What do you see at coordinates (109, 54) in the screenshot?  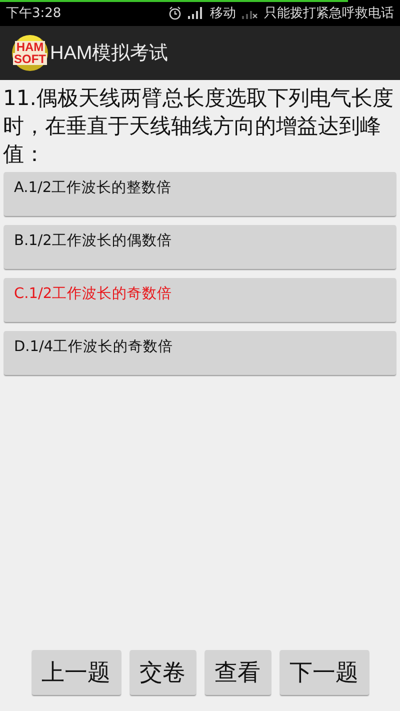 I see `app-title: HAM模拟考试` at bounding box center [109, 54].